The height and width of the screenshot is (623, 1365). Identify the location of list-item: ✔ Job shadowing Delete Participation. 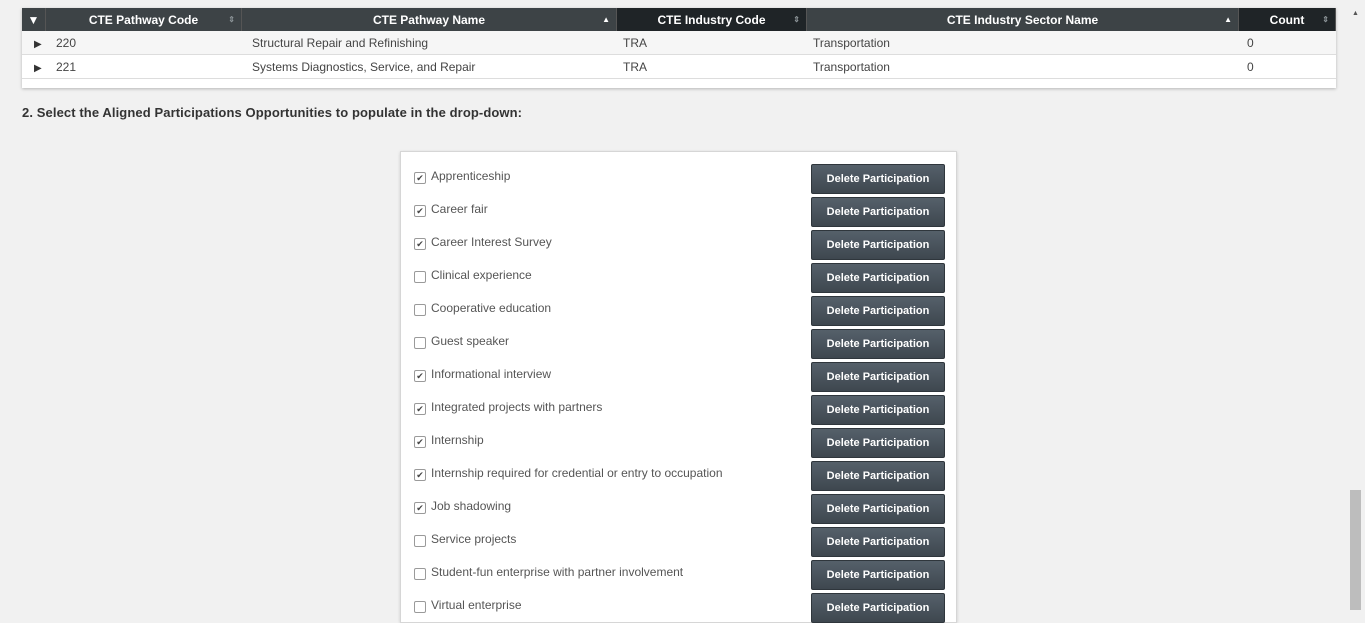
(681, 509).